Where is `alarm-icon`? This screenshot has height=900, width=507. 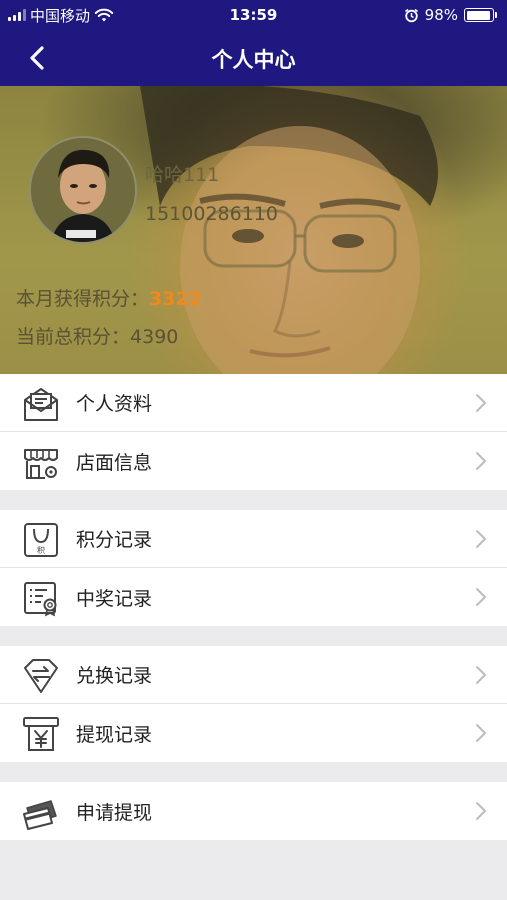 alarm-icon is located at coordinates (411, 15).